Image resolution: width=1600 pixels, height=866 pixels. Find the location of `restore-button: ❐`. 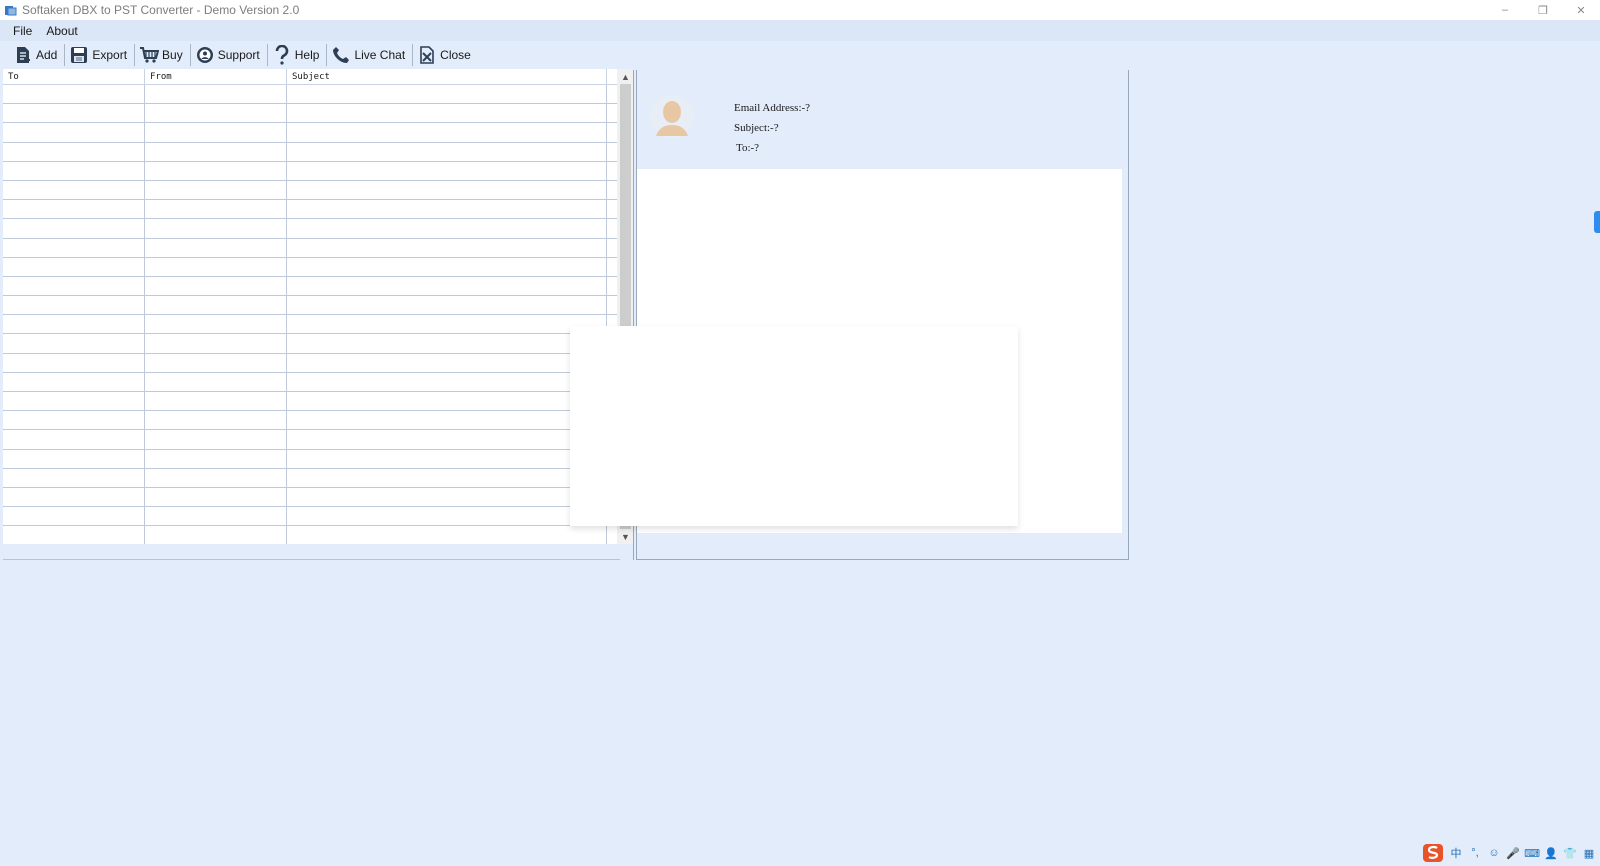

restore-button: ❐ is located at coordinates (1543, 10).